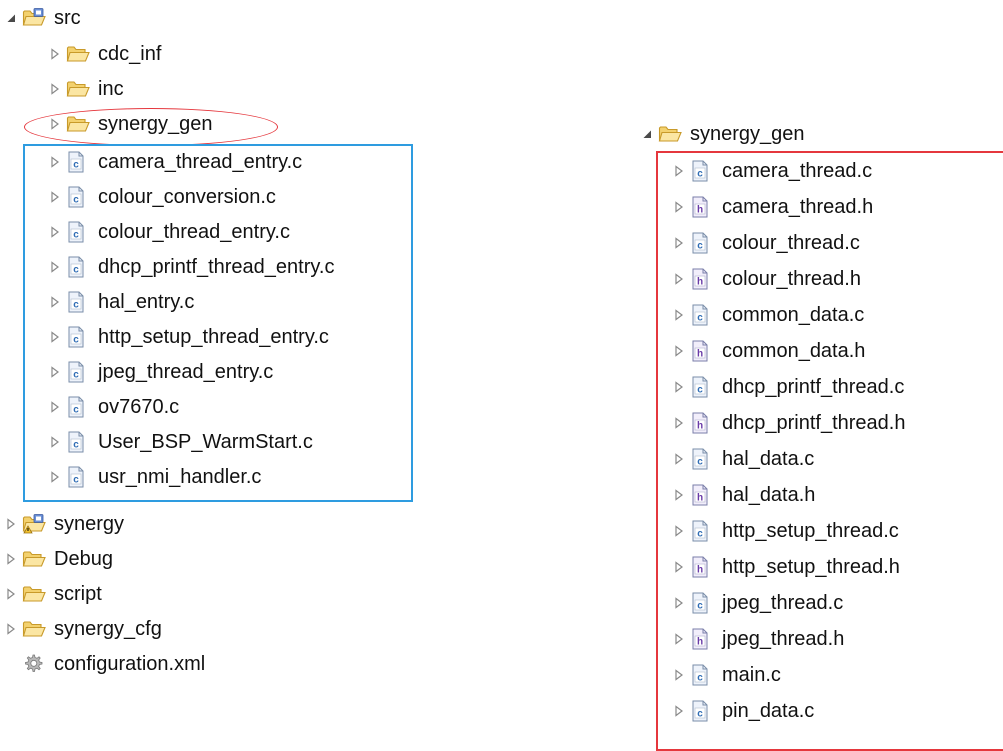 This screenshot has width=1003, height=751. I want to click on tree-item-file: jpeg_thread_entry.c, so click(158, 372).